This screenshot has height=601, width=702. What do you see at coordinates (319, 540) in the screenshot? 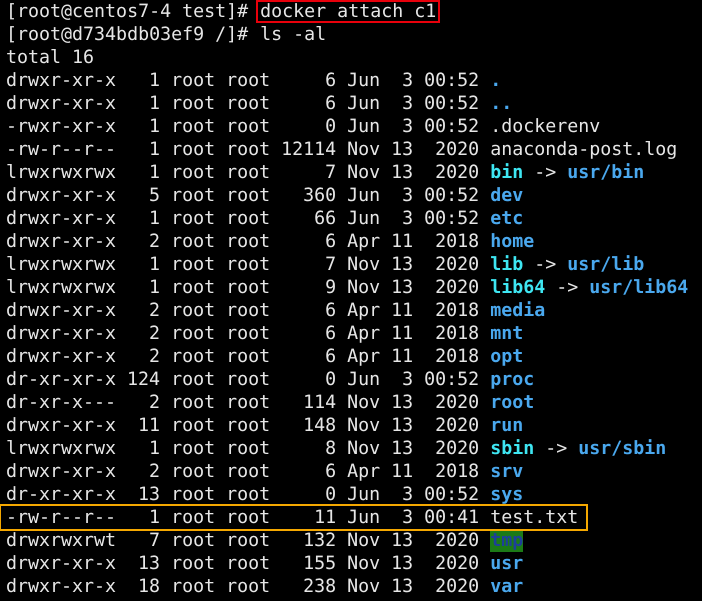
I see `size-text: 132` at bounding box center [319, 540].